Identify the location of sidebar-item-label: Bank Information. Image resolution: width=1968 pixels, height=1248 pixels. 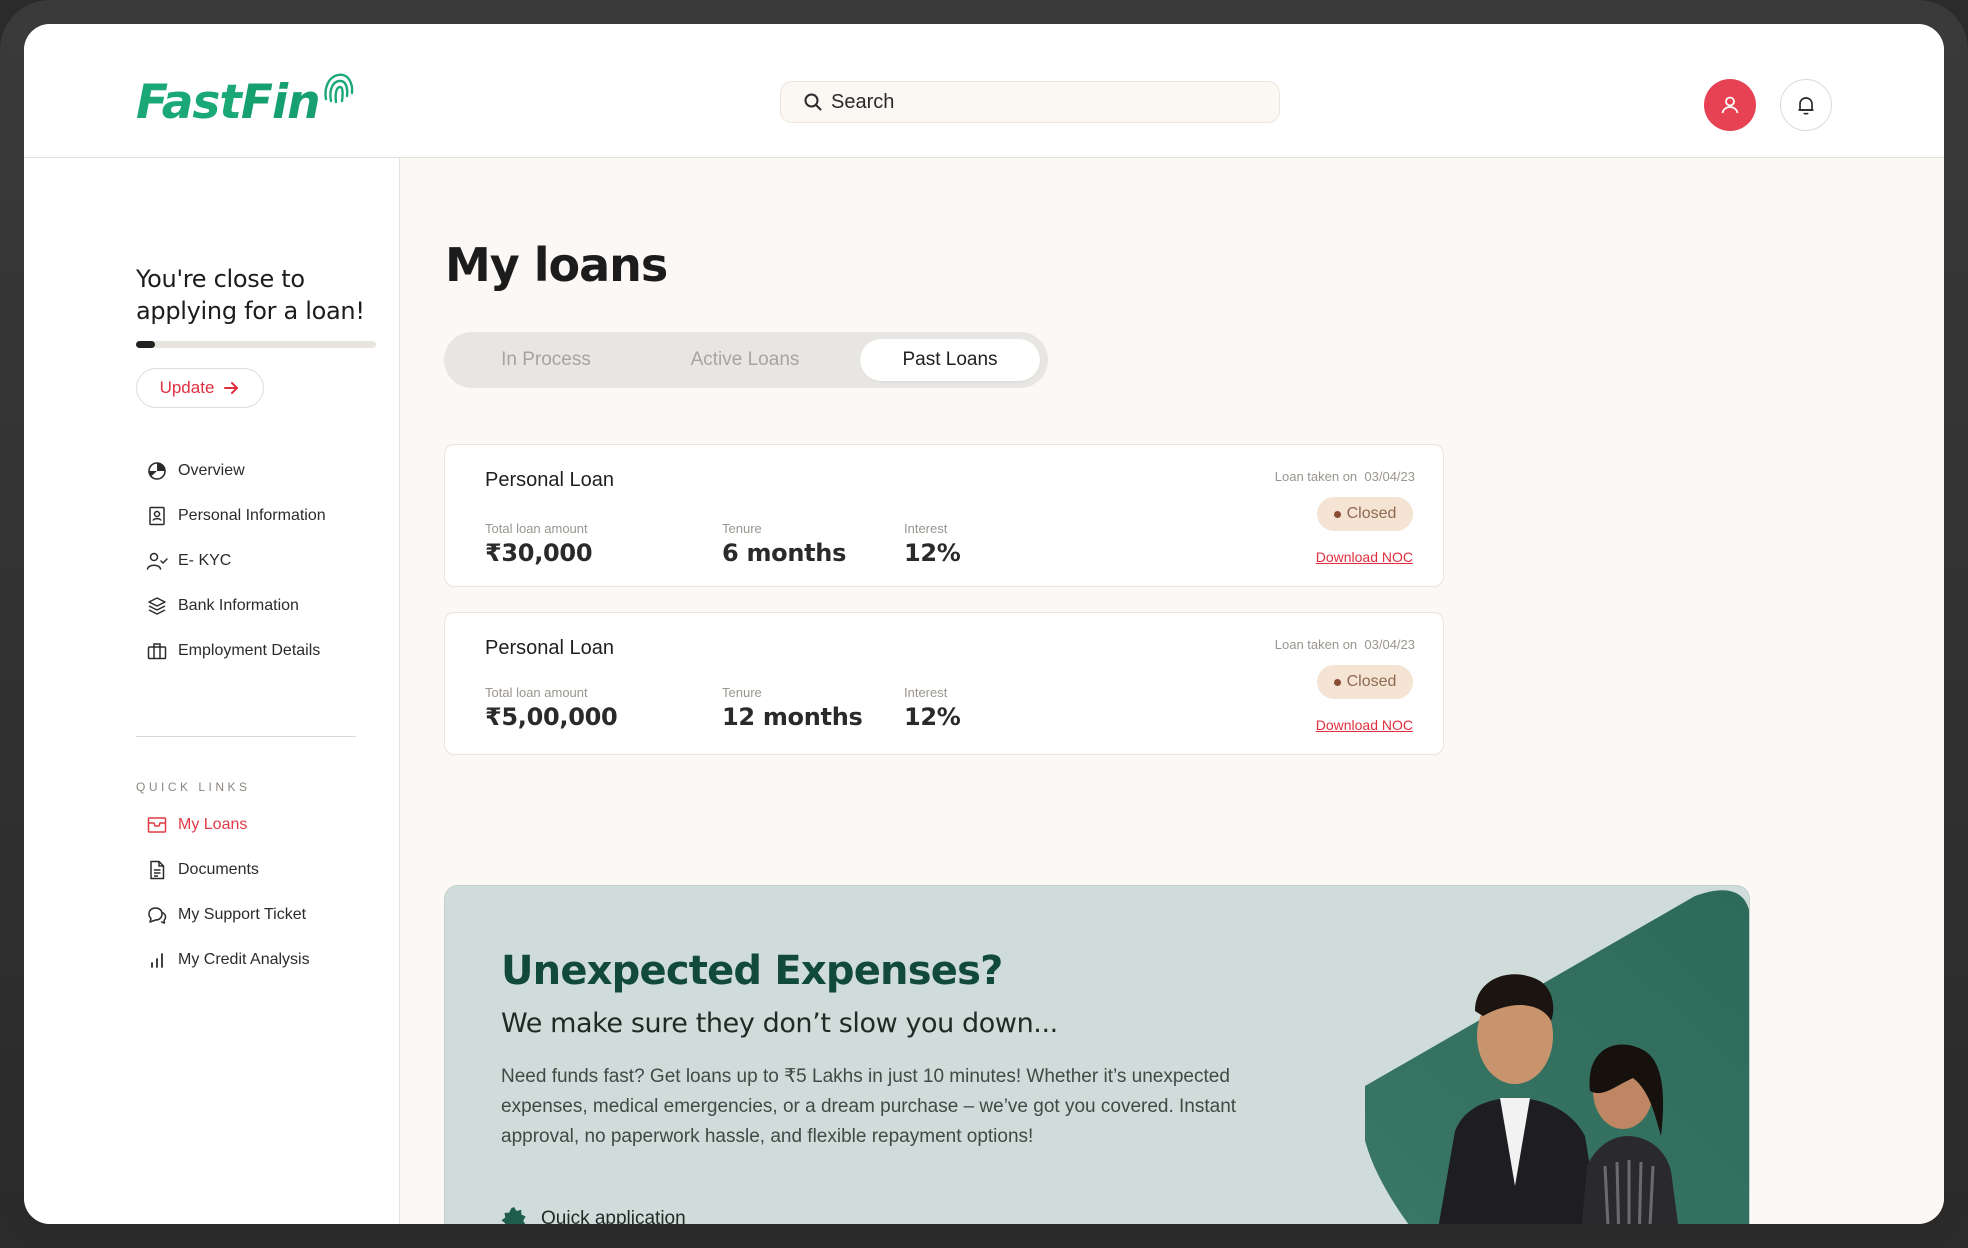
(238, 605).